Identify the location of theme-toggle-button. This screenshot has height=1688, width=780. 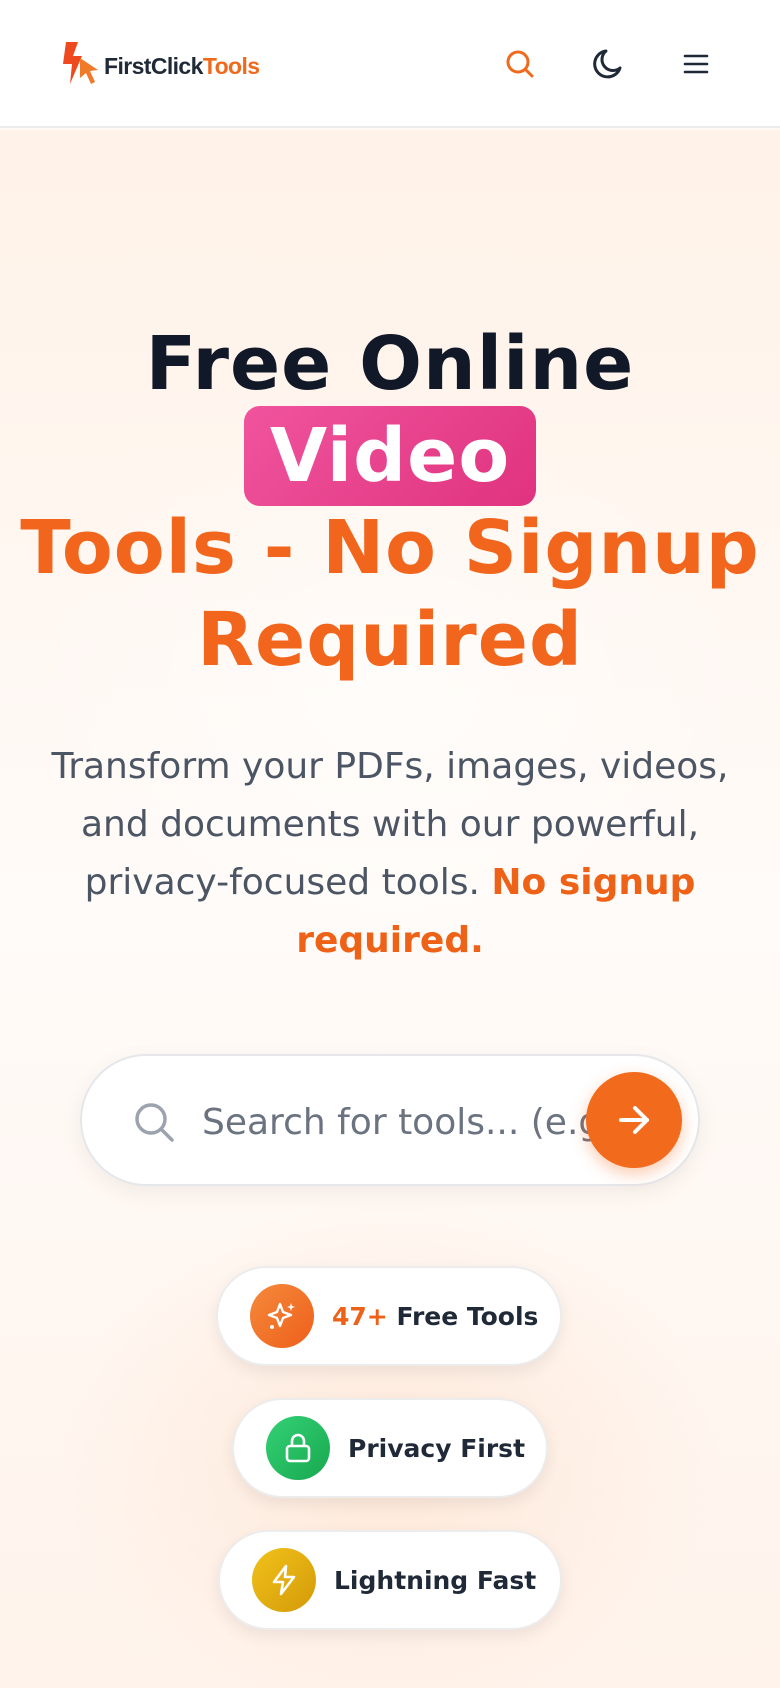
(608, 64).